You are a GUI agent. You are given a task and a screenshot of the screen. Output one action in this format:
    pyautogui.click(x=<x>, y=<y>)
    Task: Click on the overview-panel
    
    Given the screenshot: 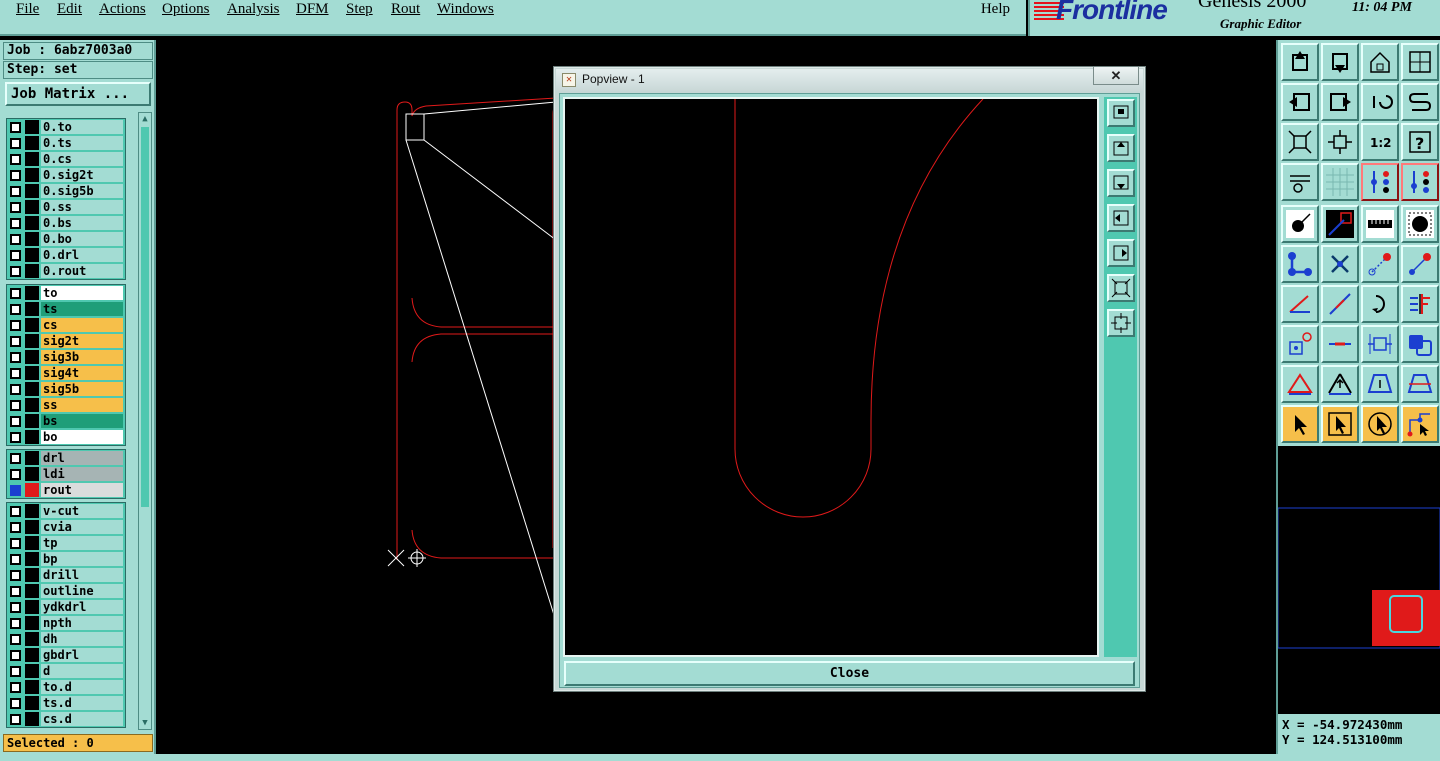 What is the action you would take?
    pyautogui.click(x=1358, y=580)
    